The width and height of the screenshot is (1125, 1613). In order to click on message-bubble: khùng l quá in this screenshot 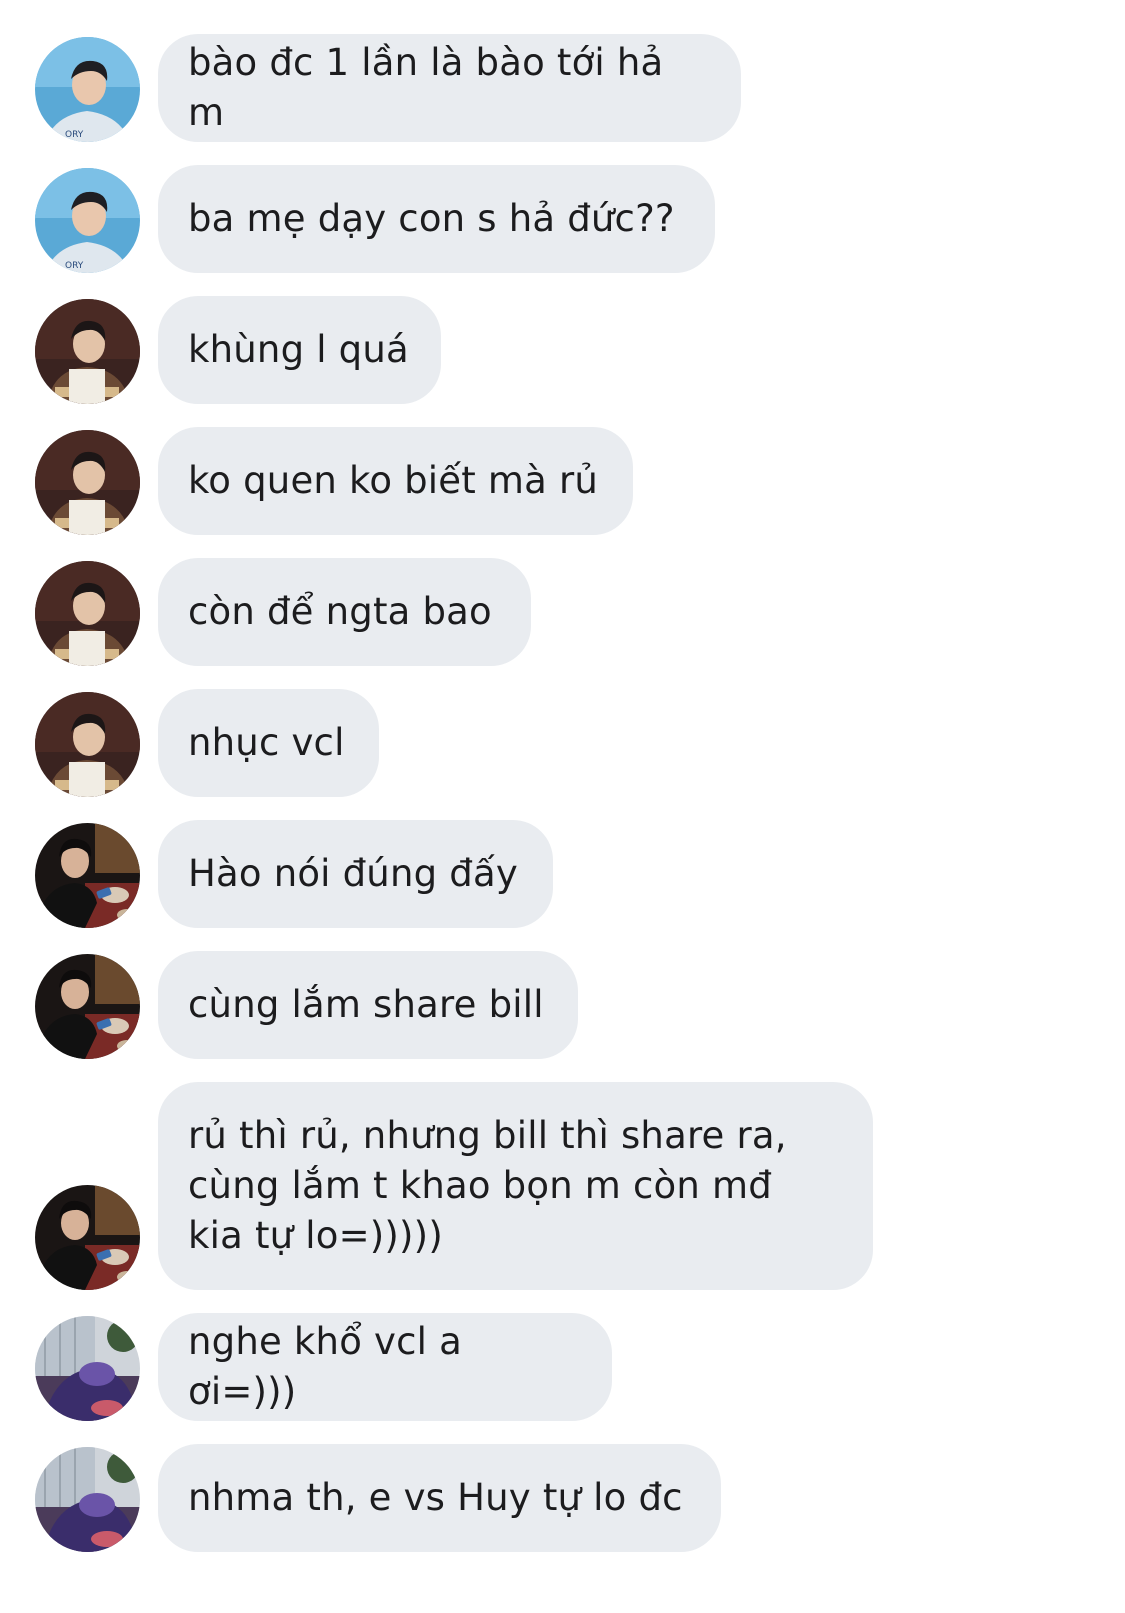, I will do `click(299, 350)`.